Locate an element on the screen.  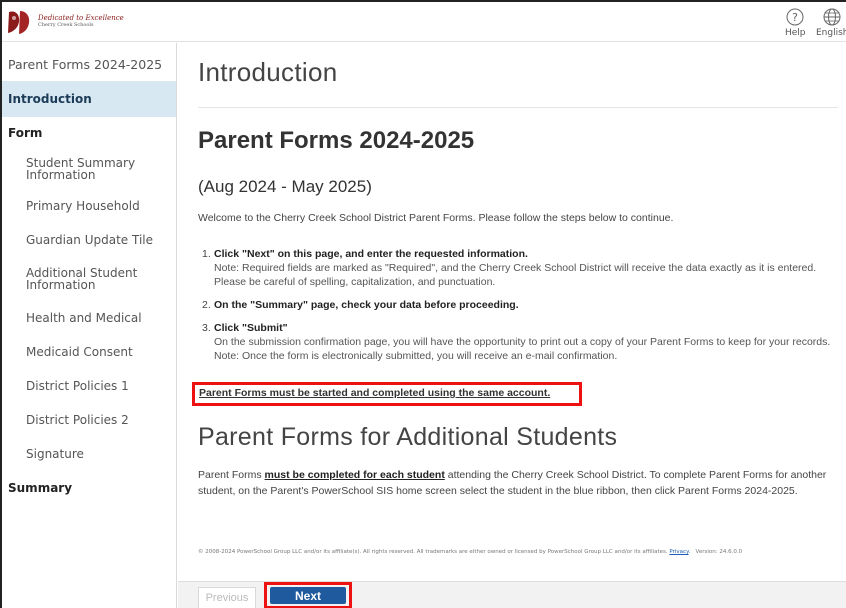
sidebar-item-district-policies-1: District Policies 1 is located at coordinates (89, 386).